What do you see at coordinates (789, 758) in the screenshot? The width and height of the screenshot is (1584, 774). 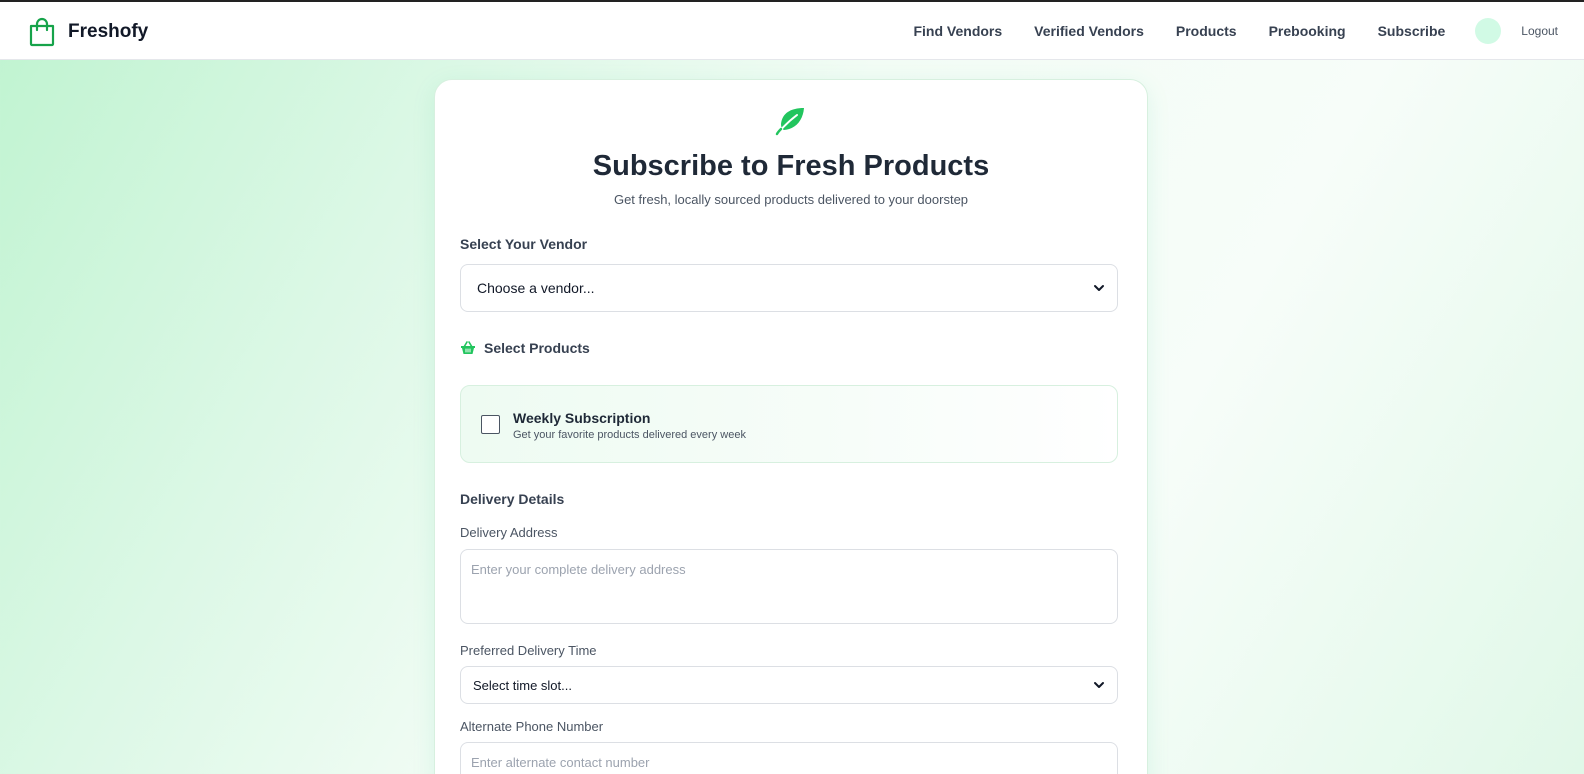 I see `alternate-phone-input` at bounding box center [789, 758].